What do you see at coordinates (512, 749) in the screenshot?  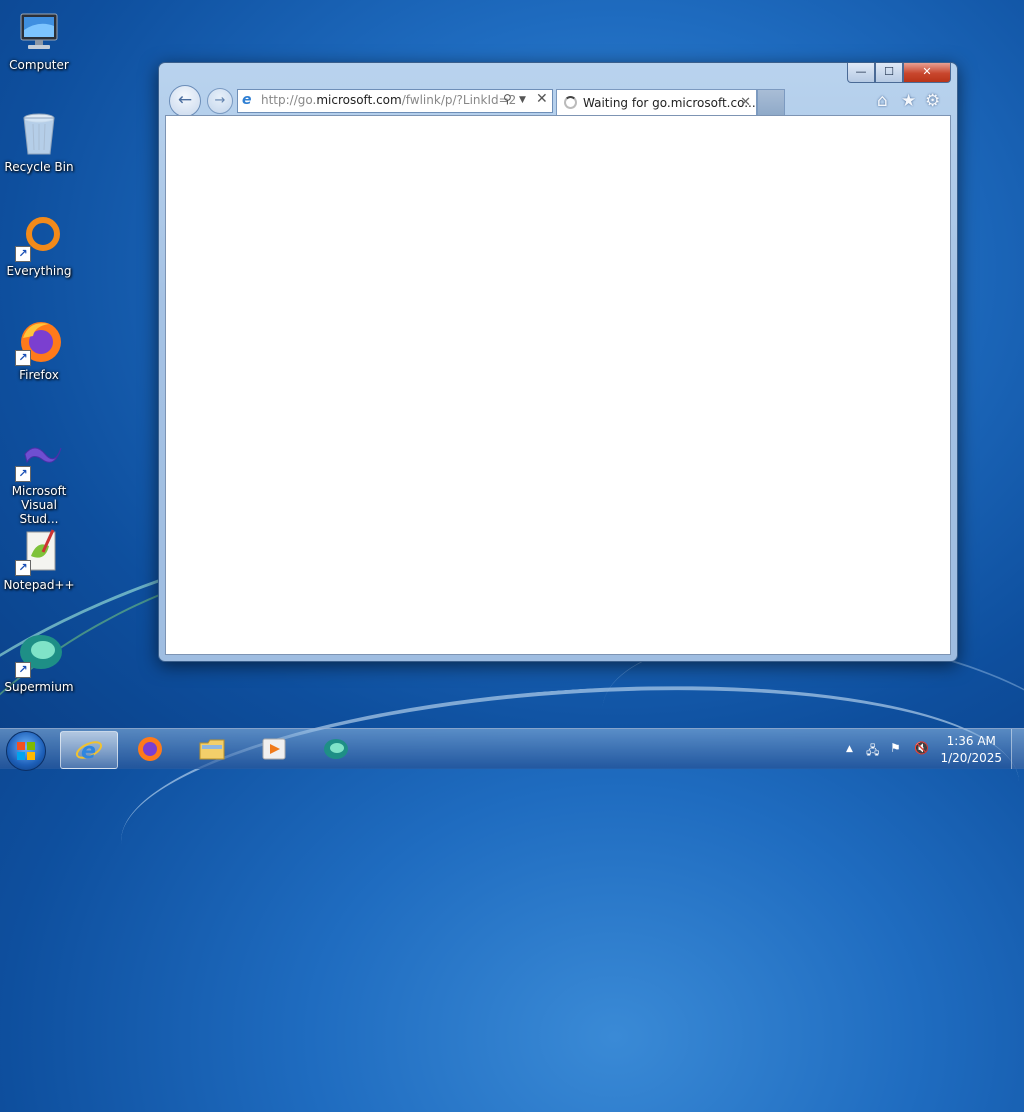 I see `taskbar: e ▲ 🖧 ⚑ 🔇 1:36 AM 1/20/2025` at bounding box center [512, 749].